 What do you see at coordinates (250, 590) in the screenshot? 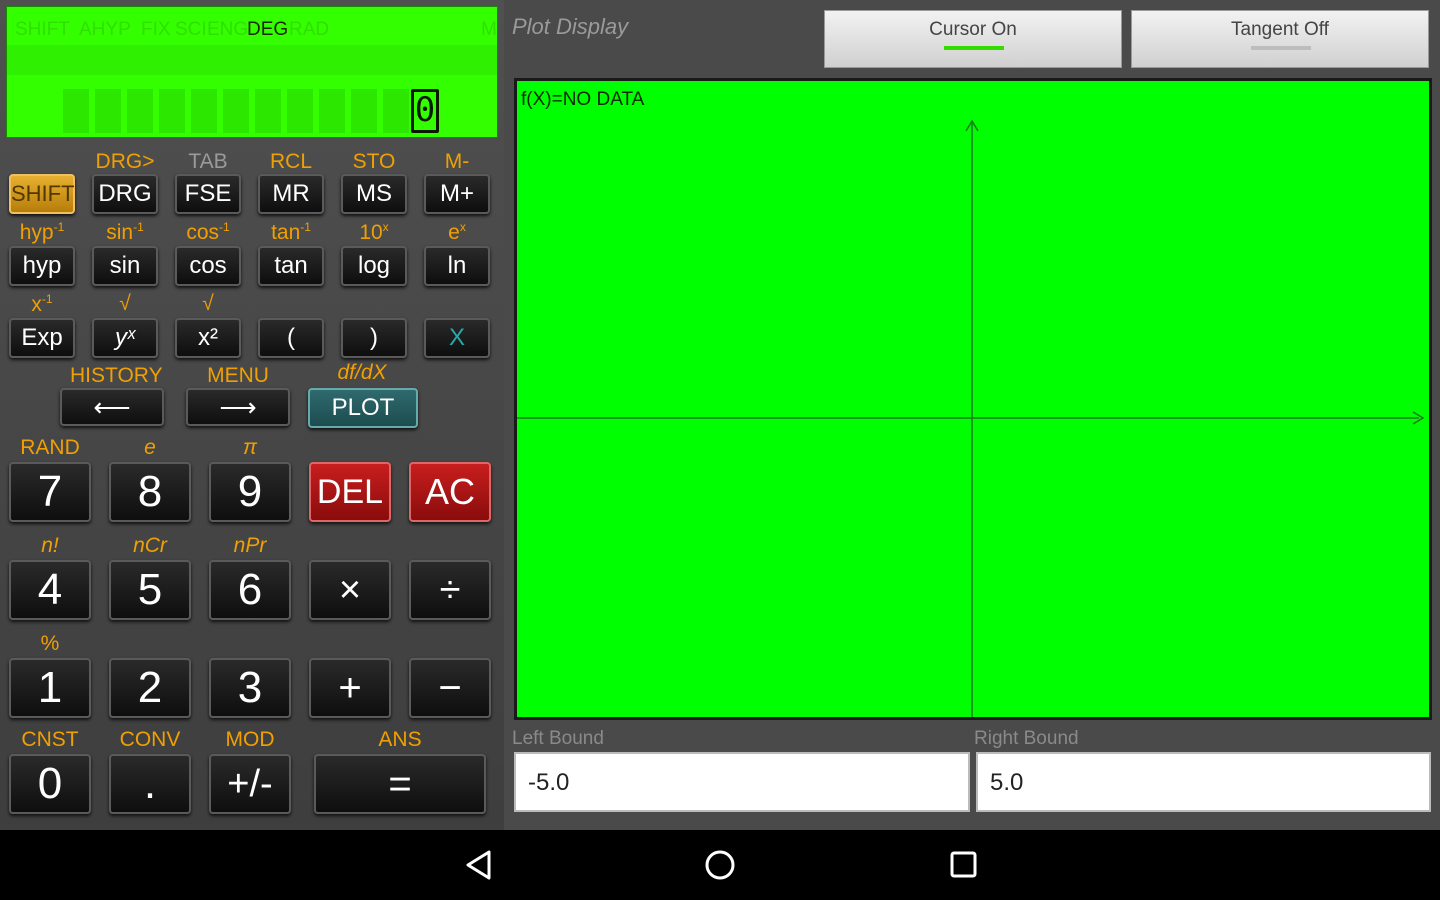
I see `key-6: 6` at bounding box center [250, 590].